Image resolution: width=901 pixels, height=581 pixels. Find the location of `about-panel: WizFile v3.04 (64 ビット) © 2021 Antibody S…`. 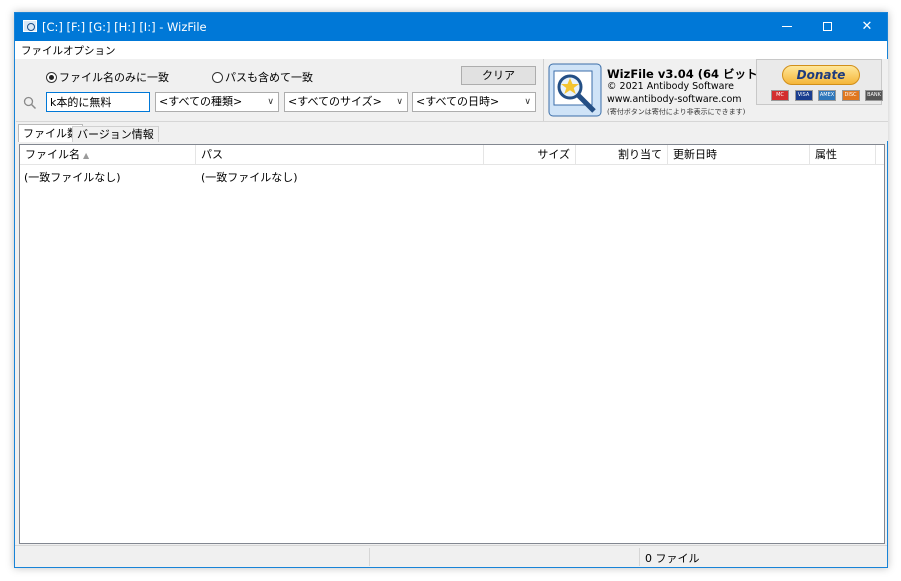

about-panel: WizFile v3.04 (64 ビット) © 2021 Antibody S… is located at coordinates (715, 90).